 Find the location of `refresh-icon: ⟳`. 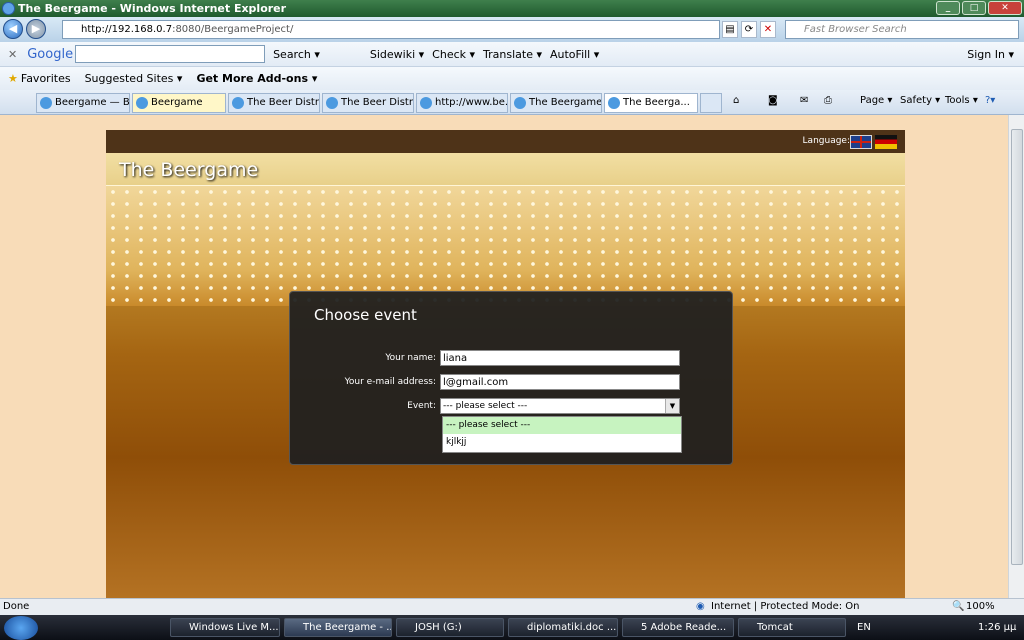

refresh-icon: ⟳ is located at coordinates (749, 29).